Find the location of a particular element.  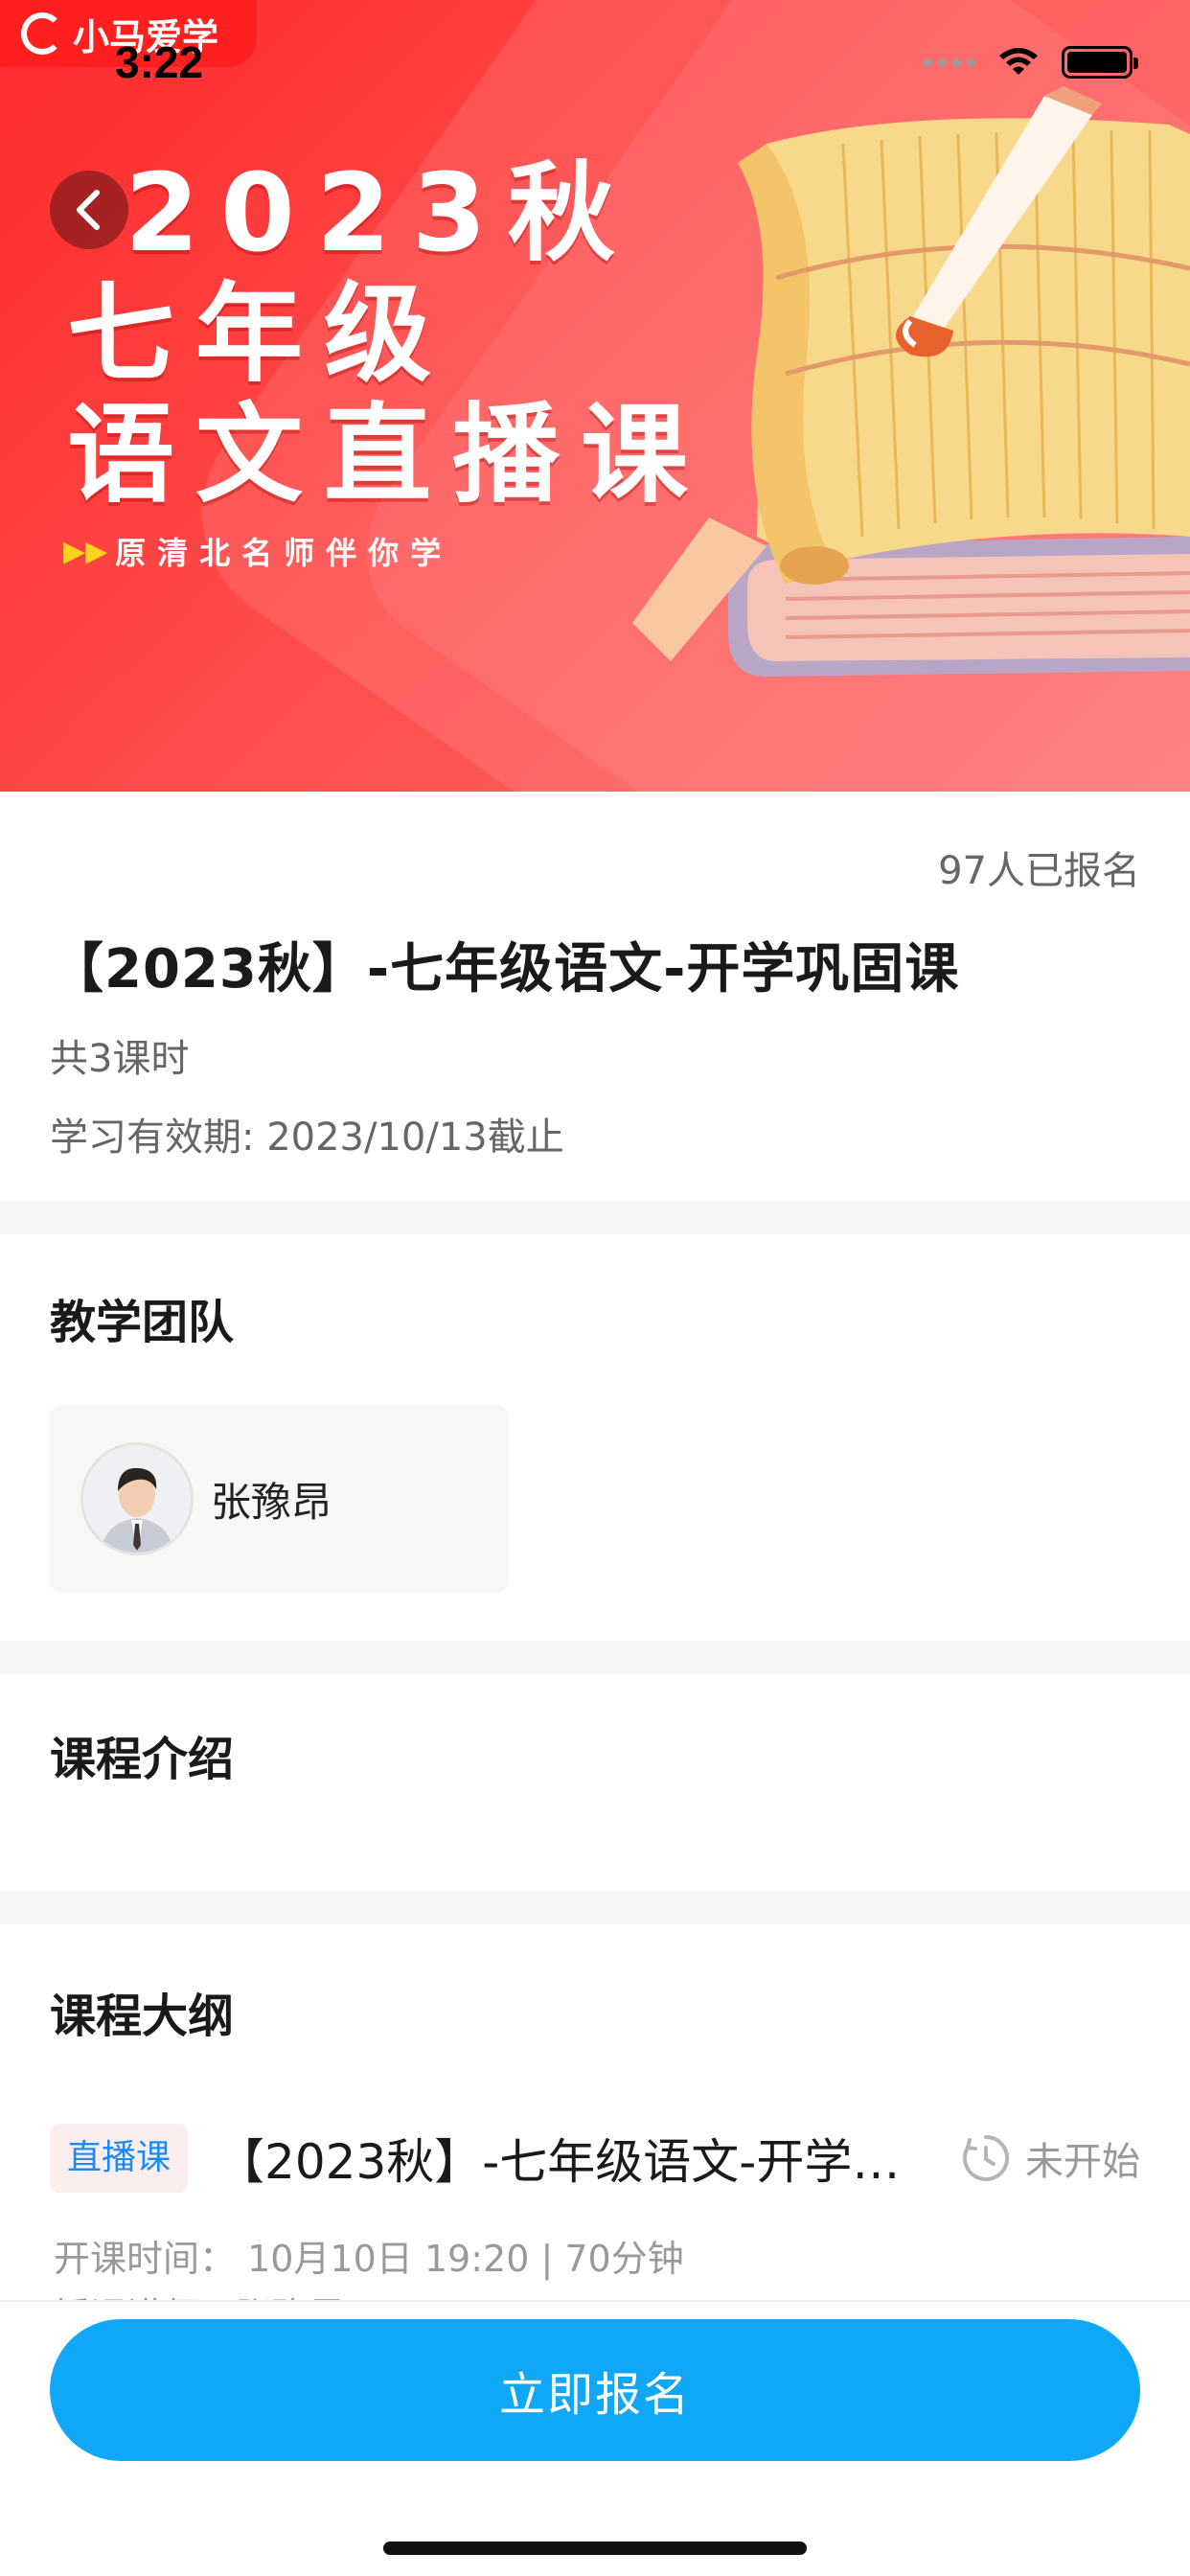

course-title: 【2023秋】-七年级语文-开学巩固课 is located at coordinates (505, 969).